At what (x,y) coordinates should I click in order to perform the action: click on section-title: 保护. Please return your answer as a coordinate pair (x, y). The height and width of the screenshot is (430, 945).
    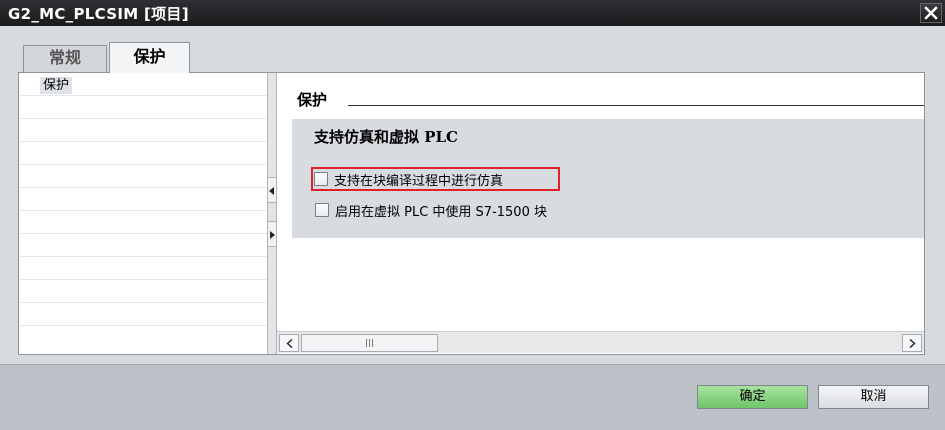
    Looking at the image, I should click on (312, 100).